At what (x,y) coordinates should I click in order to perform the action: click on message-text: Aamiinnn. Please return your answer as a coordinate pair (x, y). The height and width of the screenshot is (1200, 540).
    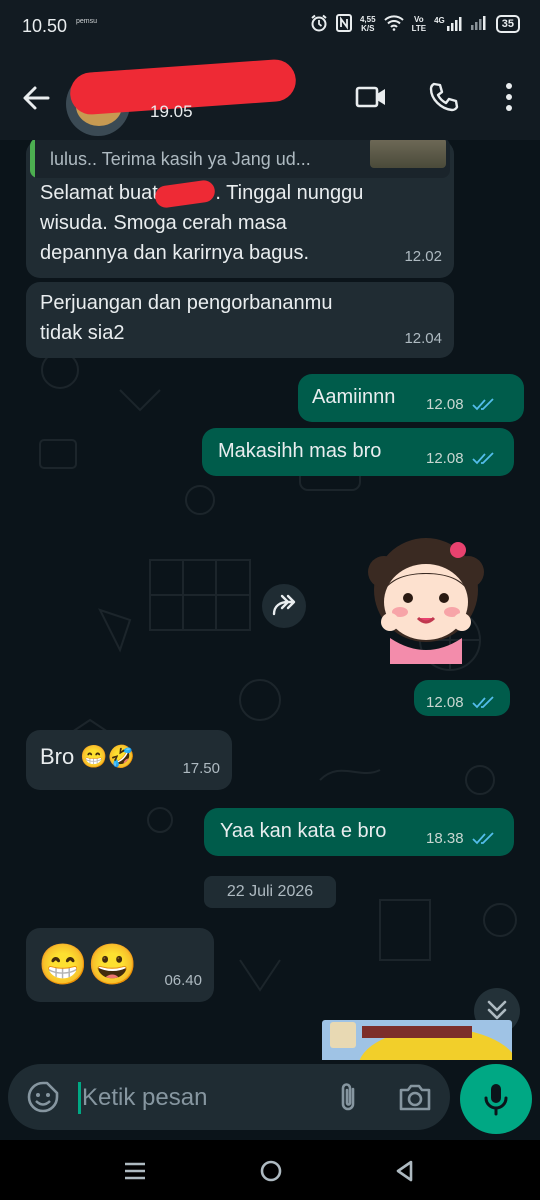
    Looking at the image, I should click on (354, 397).